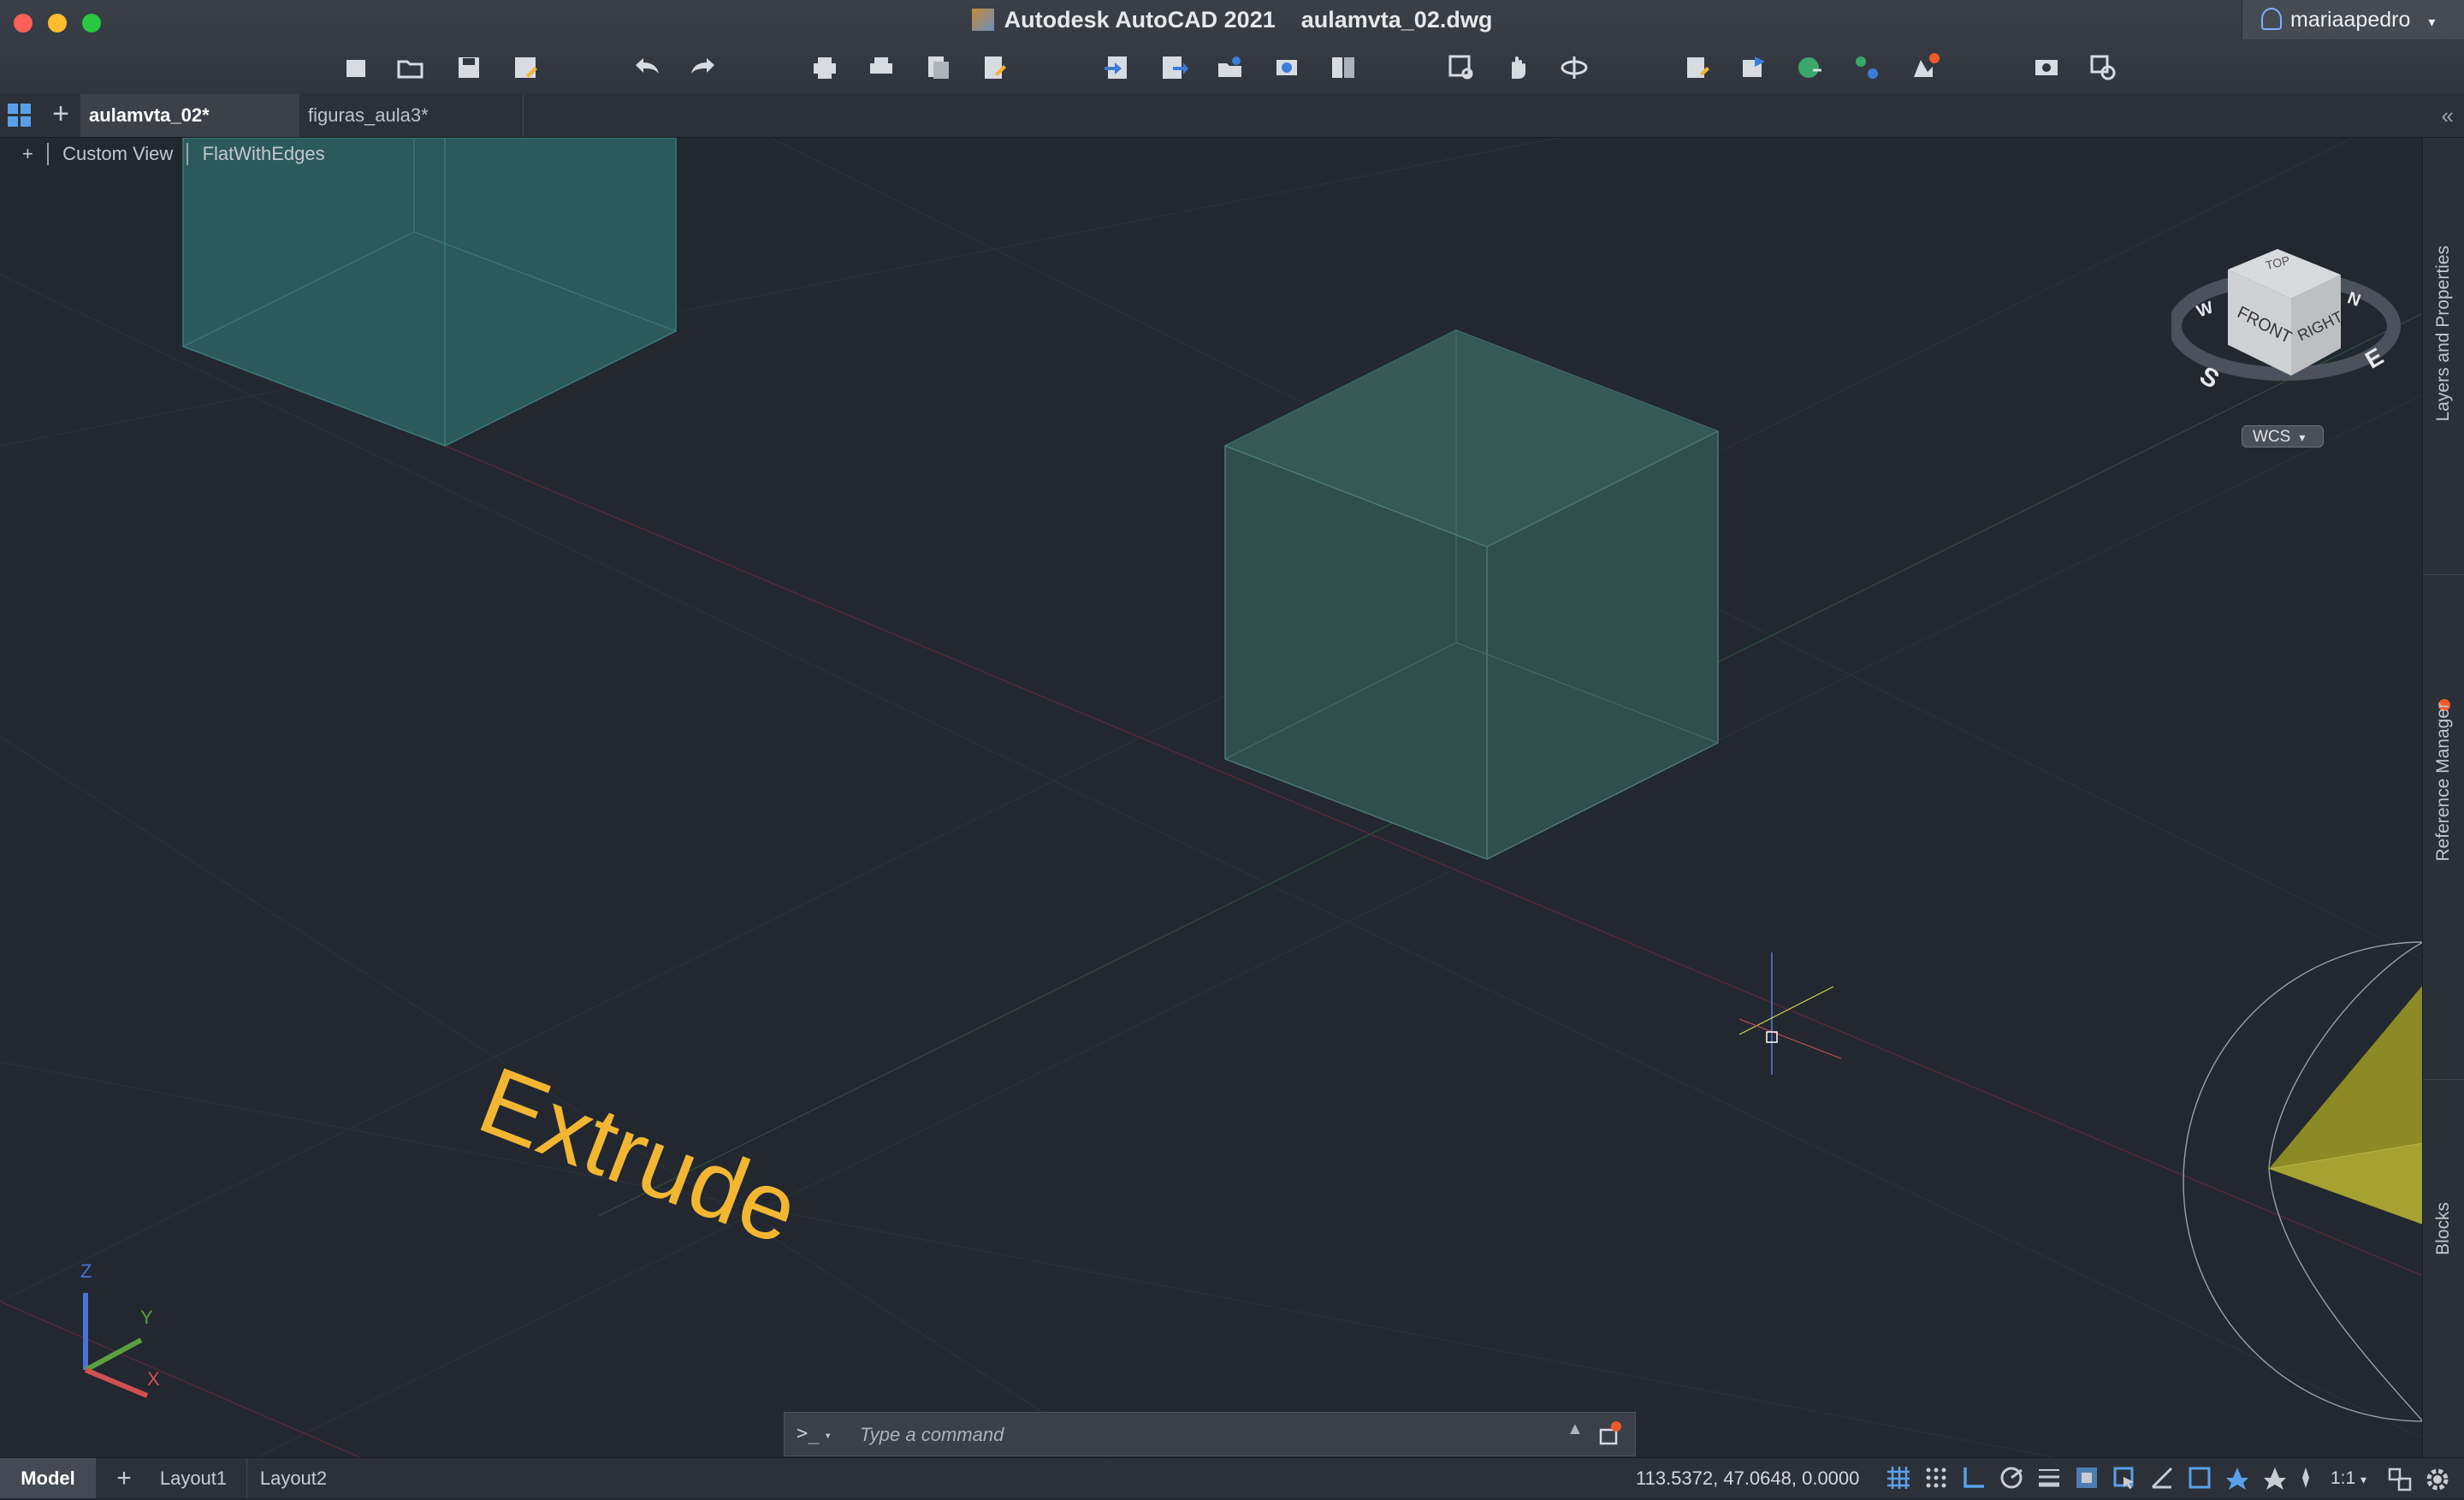  I want to click on start-tab-grid-icon, so click(20, 115).